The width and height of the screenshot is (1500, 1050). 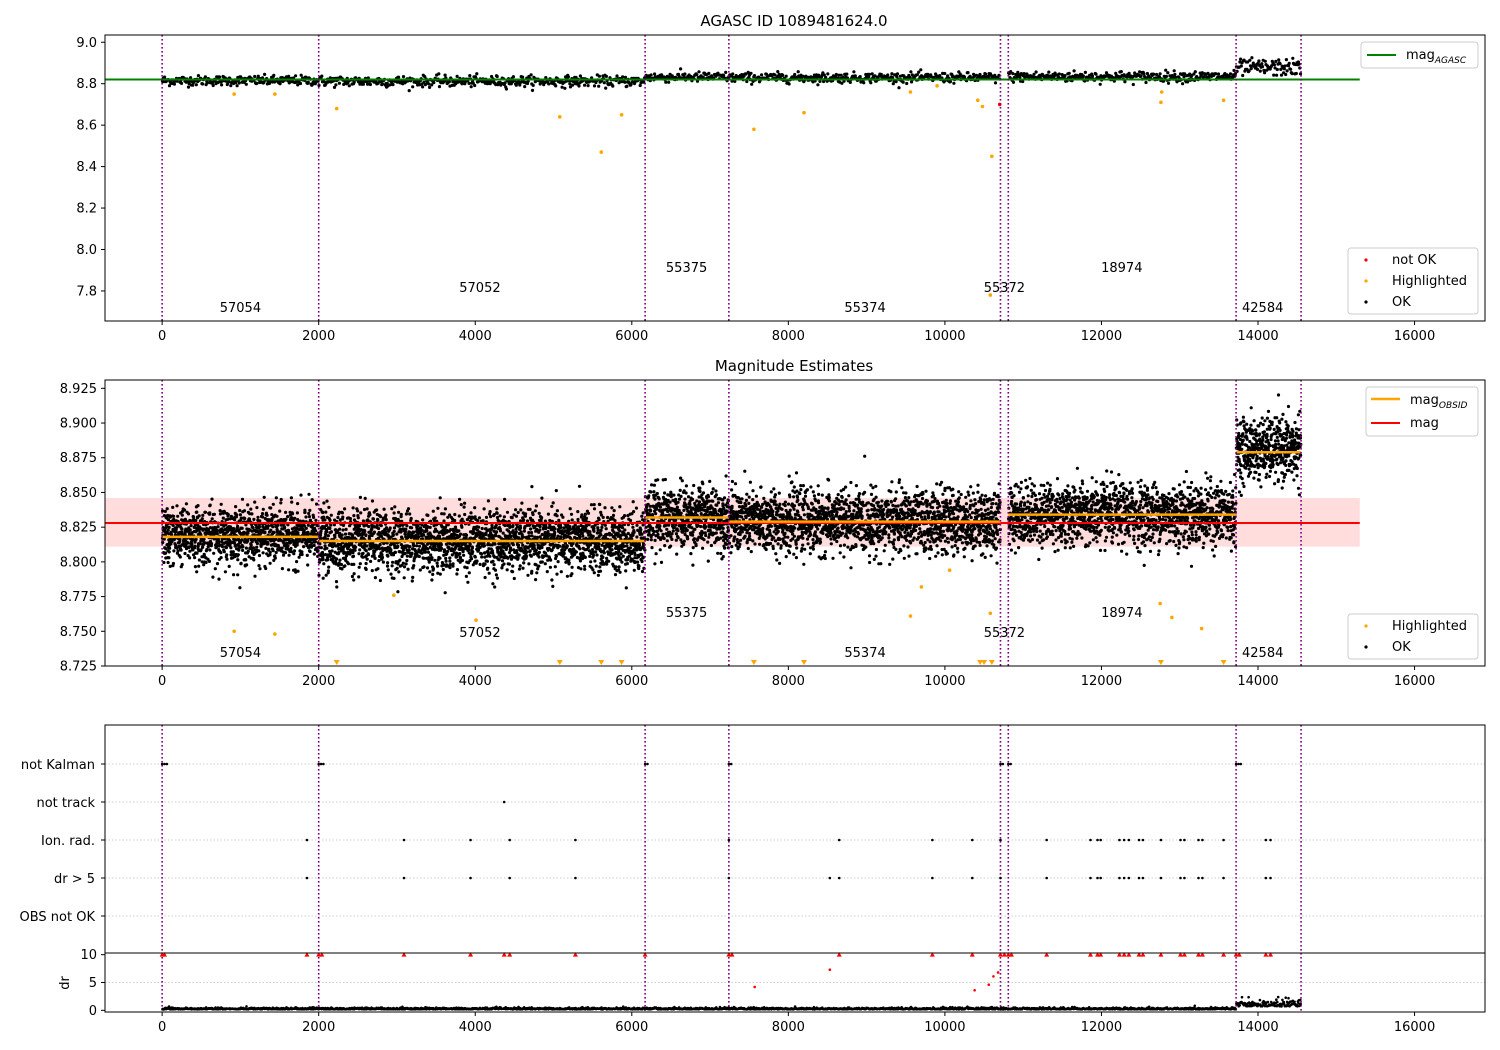 I want to click on x-tick-label: 6000, so click(x=631, y=336).